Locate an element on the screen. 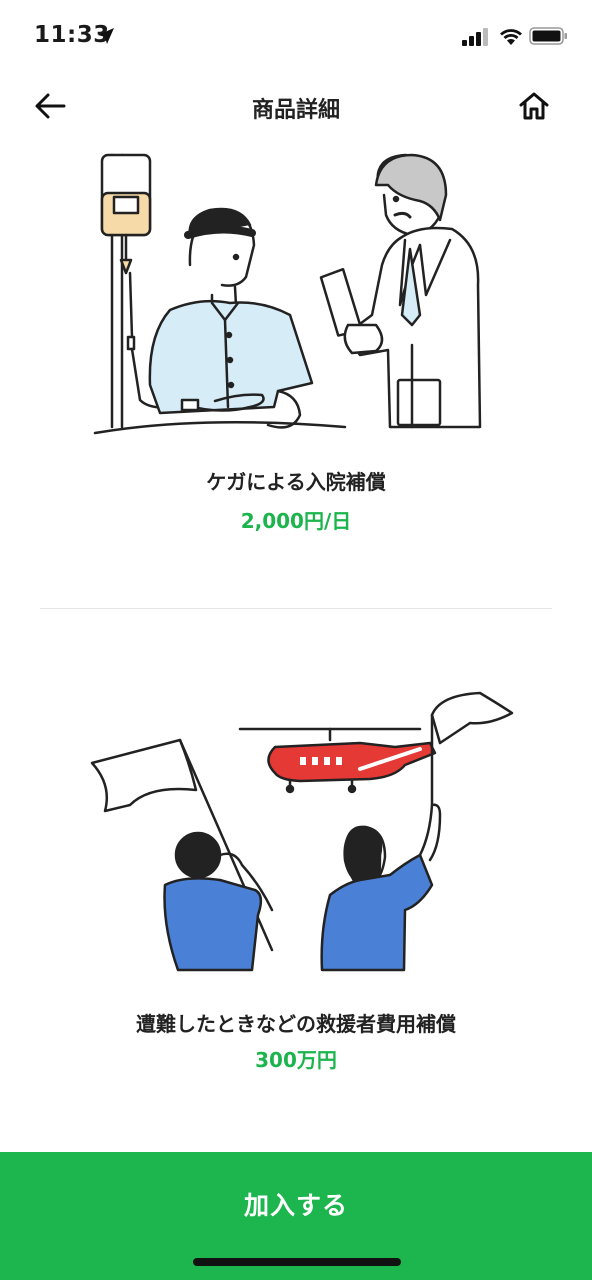  home-icon is located at coordinates (534, 106).